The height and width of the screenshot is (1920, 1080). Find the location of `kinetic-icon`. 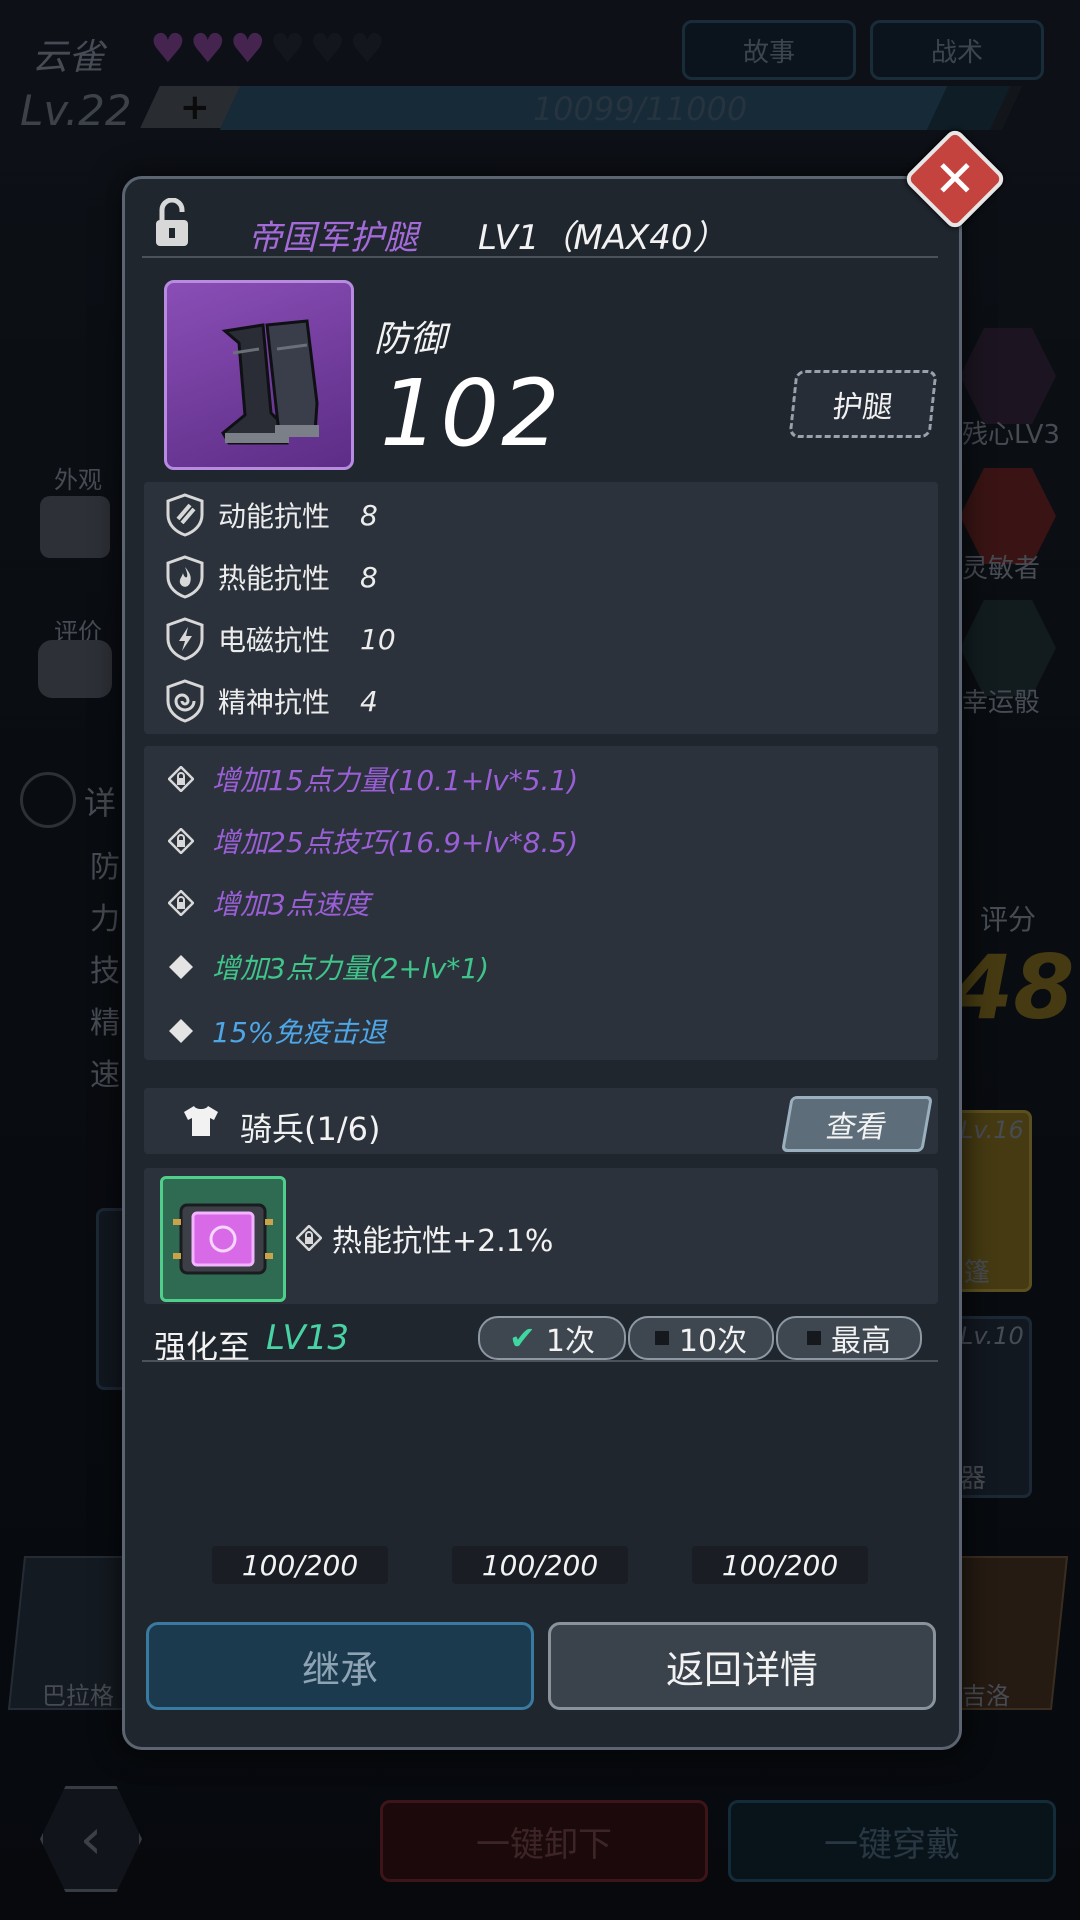

kinetic-icon is located at coordinates (185, 515).